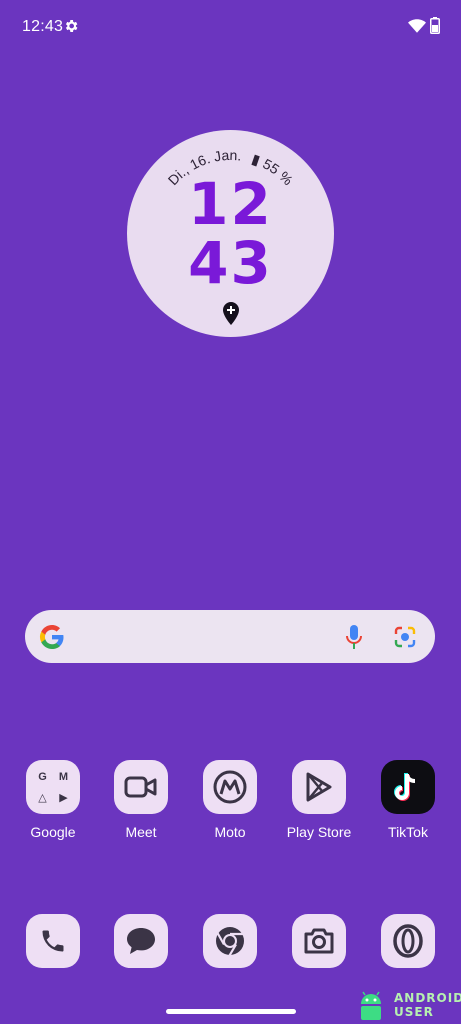 The height and width of the screenshot is (1024, 461). I want to click on phone-icon, so click(53, 941).